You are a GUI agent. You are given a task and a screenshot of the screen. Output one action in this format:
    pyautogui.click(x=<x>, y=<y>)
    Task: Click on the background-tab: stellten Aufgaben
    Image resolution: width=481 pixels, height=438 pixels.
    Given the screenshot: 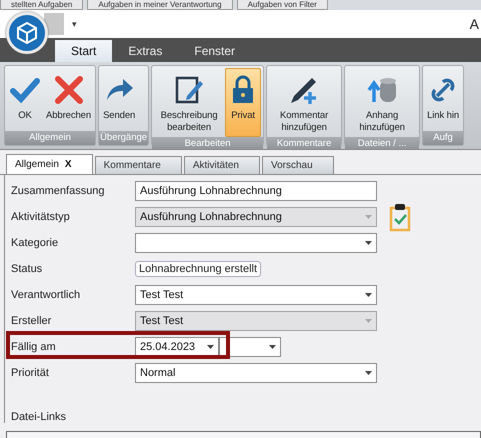 What is the action you would take?
    pyautogui.click(x=42, y=5)
    